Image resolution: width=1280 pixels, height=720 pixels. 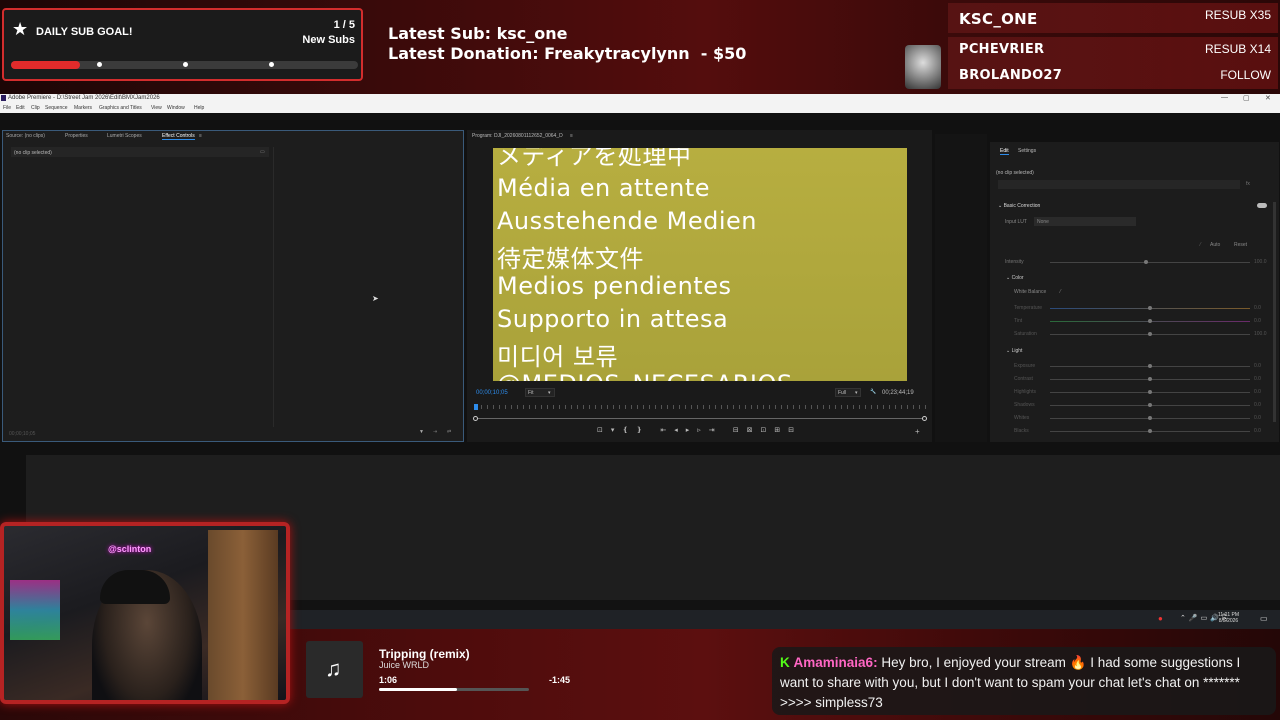 I want to click on event-tag: FOLLOW, so click(x=1245, y=75).